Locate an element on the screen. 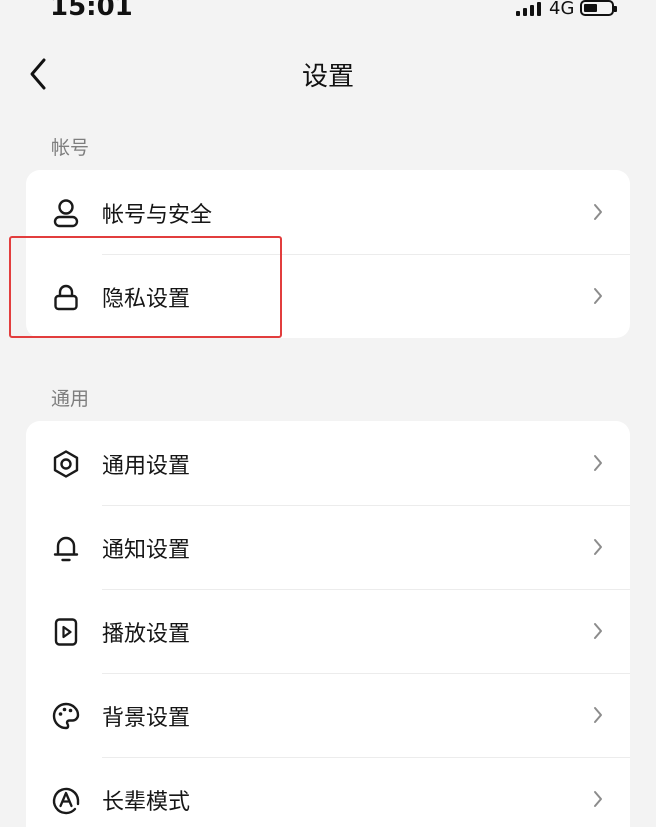  playback-settings-label: 播放设置 is located at coordinates (146, 634).